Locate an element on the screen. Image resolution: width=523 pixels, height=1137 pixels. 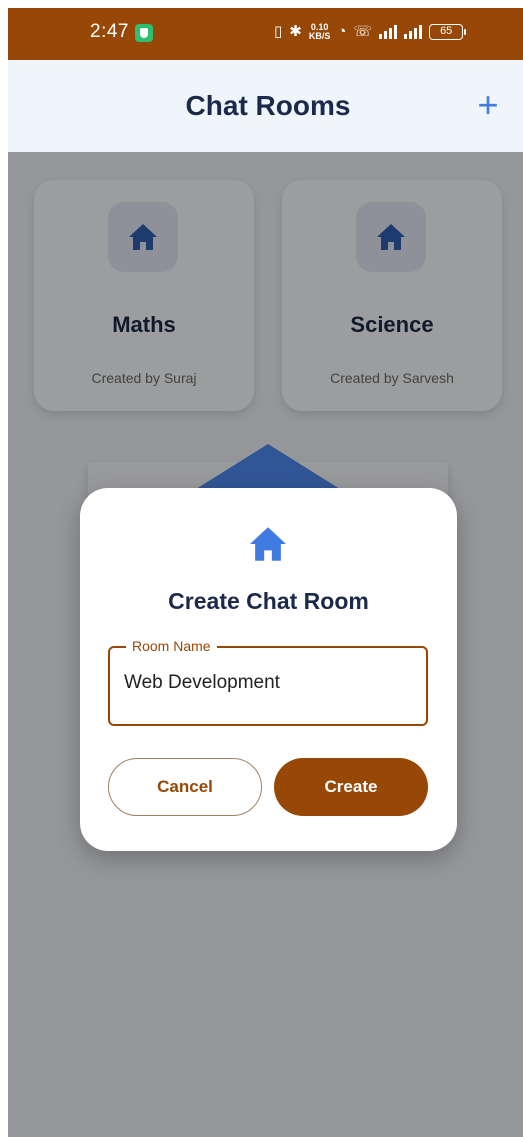
room-name-field: Room Name is located at coordinates (268, 682).